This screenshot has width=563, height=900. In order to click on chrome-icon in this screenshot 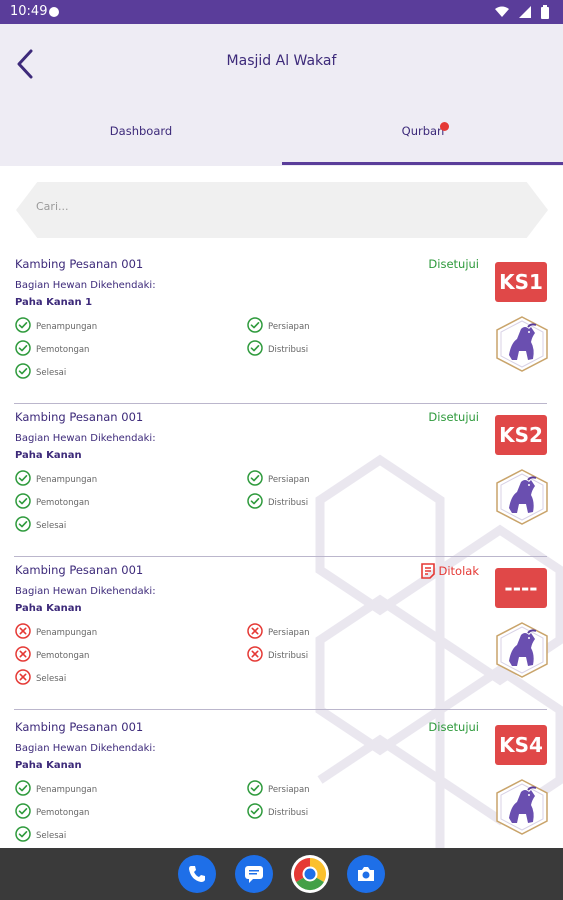, I will do `click(310, 874)`.